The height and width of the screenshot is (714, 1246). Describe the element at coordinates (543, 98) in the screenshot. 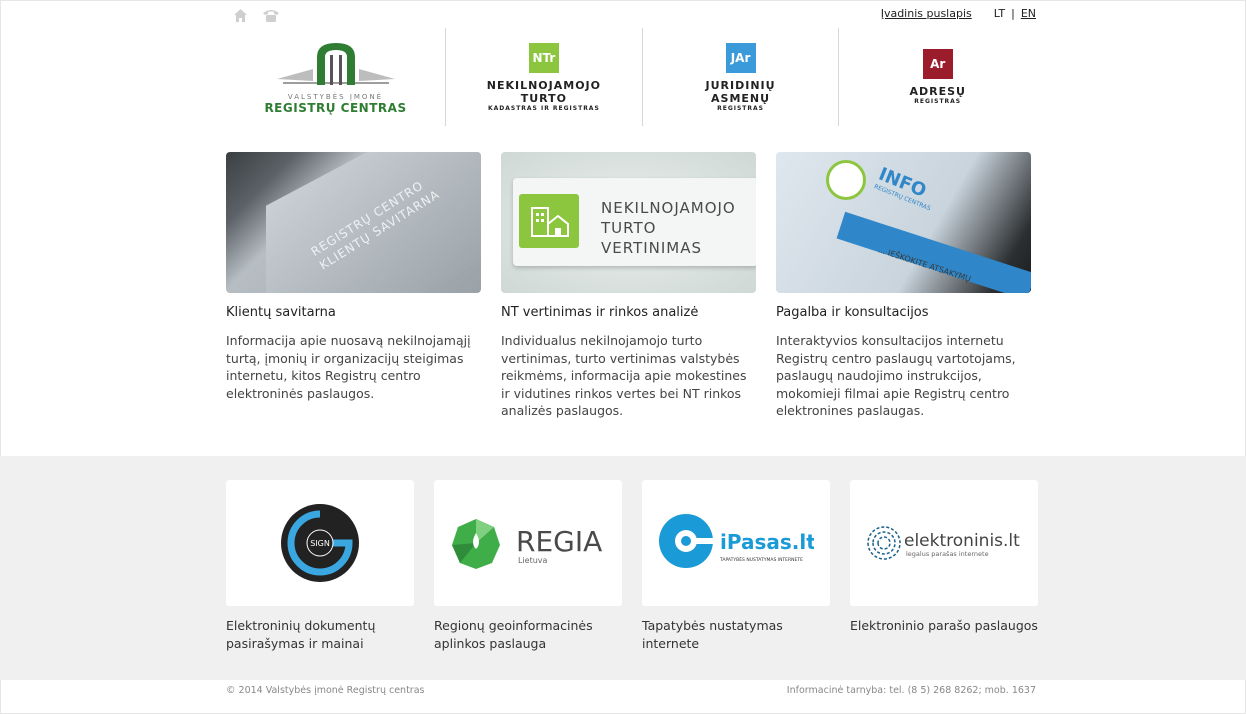

I see `nt-title2: TURTO` at that location.